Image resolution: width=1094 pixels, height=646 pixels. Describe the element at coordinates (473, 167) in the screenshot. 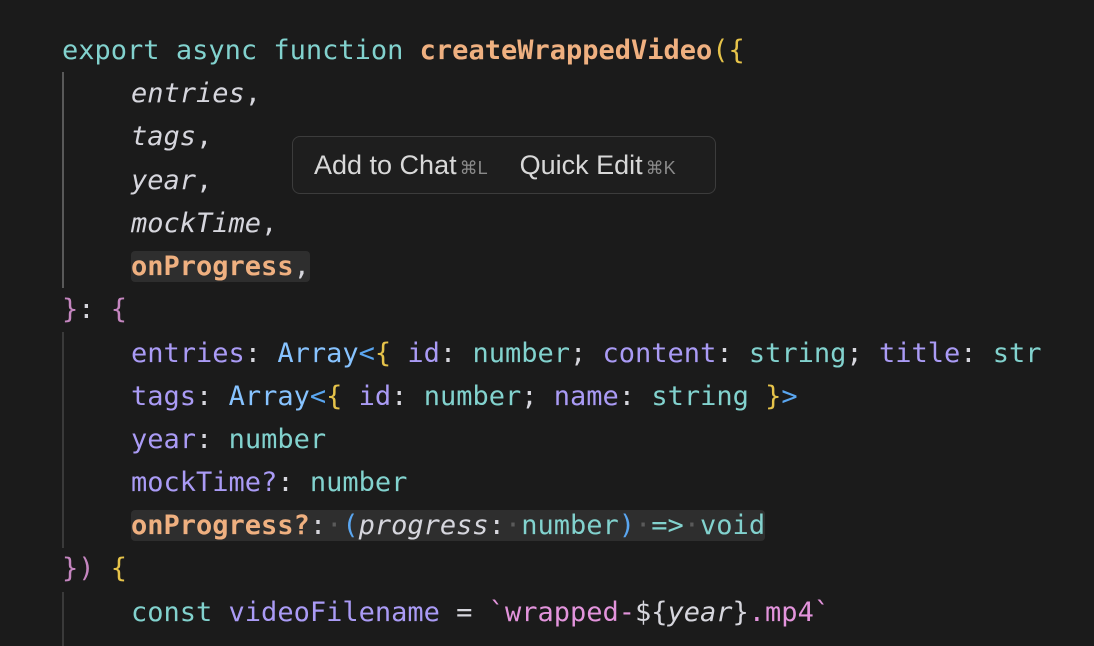

I see `add-to-chat-shortcut: ⌘L` at that location.